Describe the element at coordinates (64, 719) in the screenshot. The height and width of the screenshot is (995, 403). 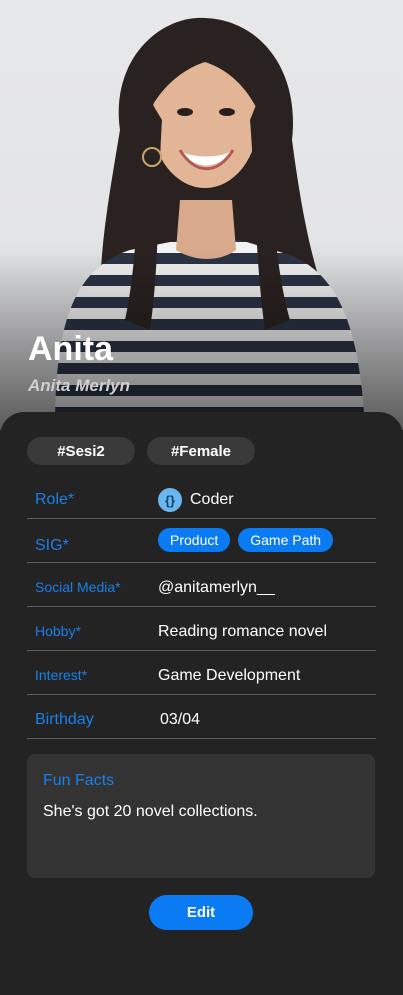
I see `birthday-label: Birthday` at that location.